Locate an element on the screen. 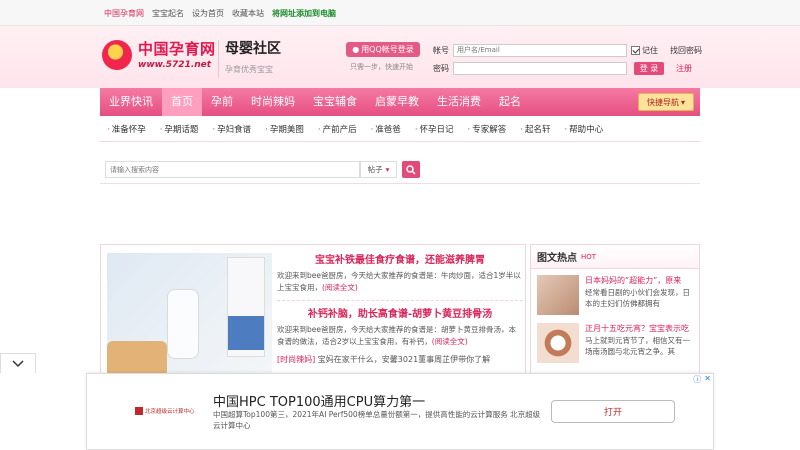  advertiser-logo: 北京超级云计算中心 is located at coordinates (165, 411).